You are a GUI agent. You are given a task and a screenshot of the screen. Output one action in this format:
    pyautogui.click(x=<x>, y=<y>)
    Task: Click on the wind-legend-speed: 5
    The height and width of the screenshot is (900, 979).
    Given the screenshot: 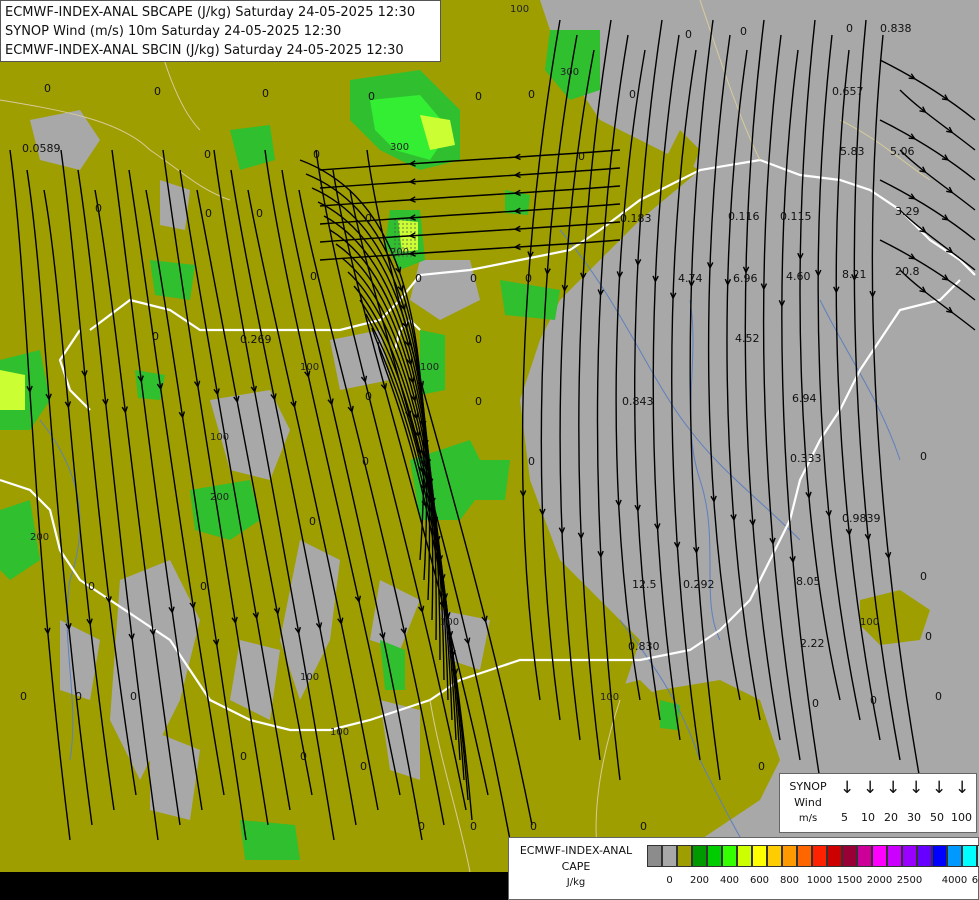 What is the action you would take?
    pyautogui.click(x=844, y=817)
    